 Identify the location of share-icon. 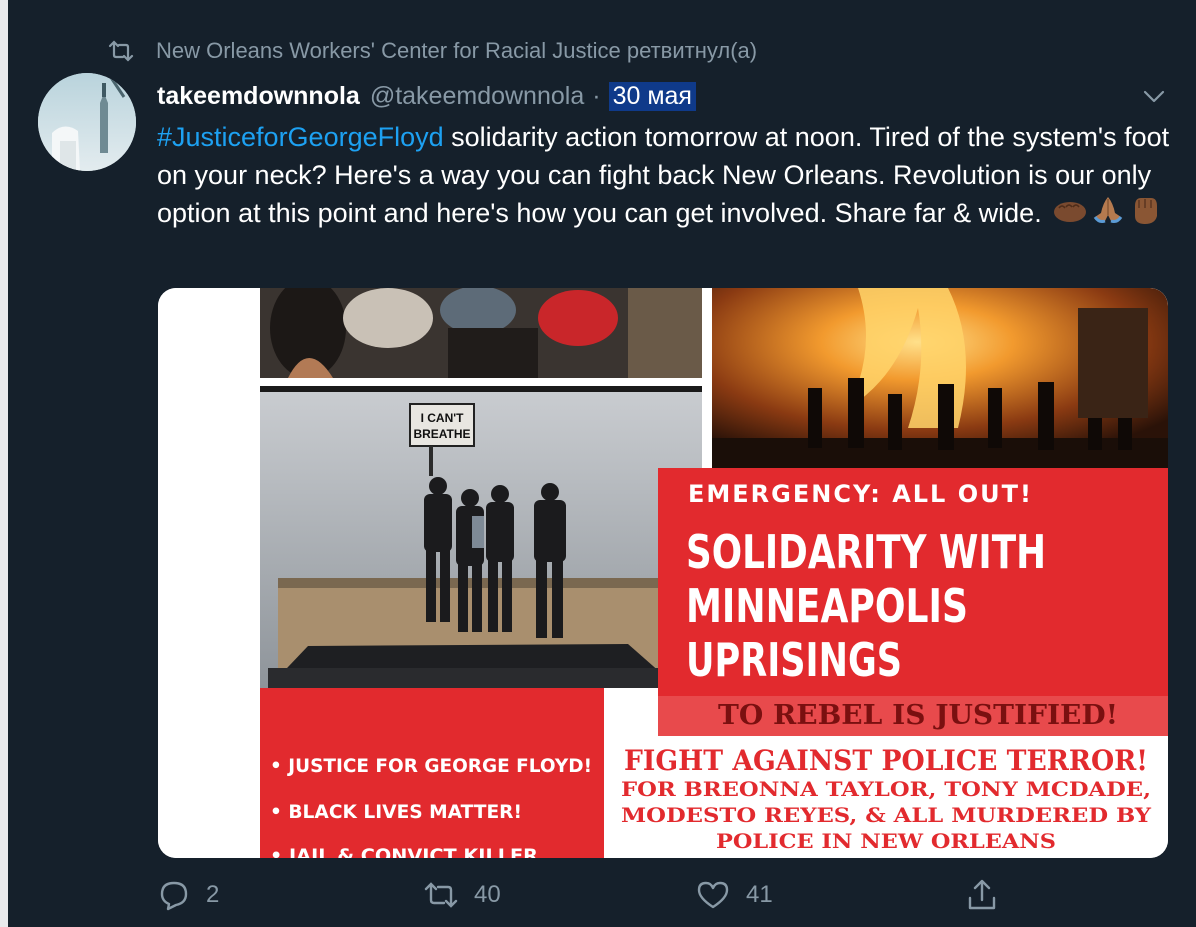
(982, 894).